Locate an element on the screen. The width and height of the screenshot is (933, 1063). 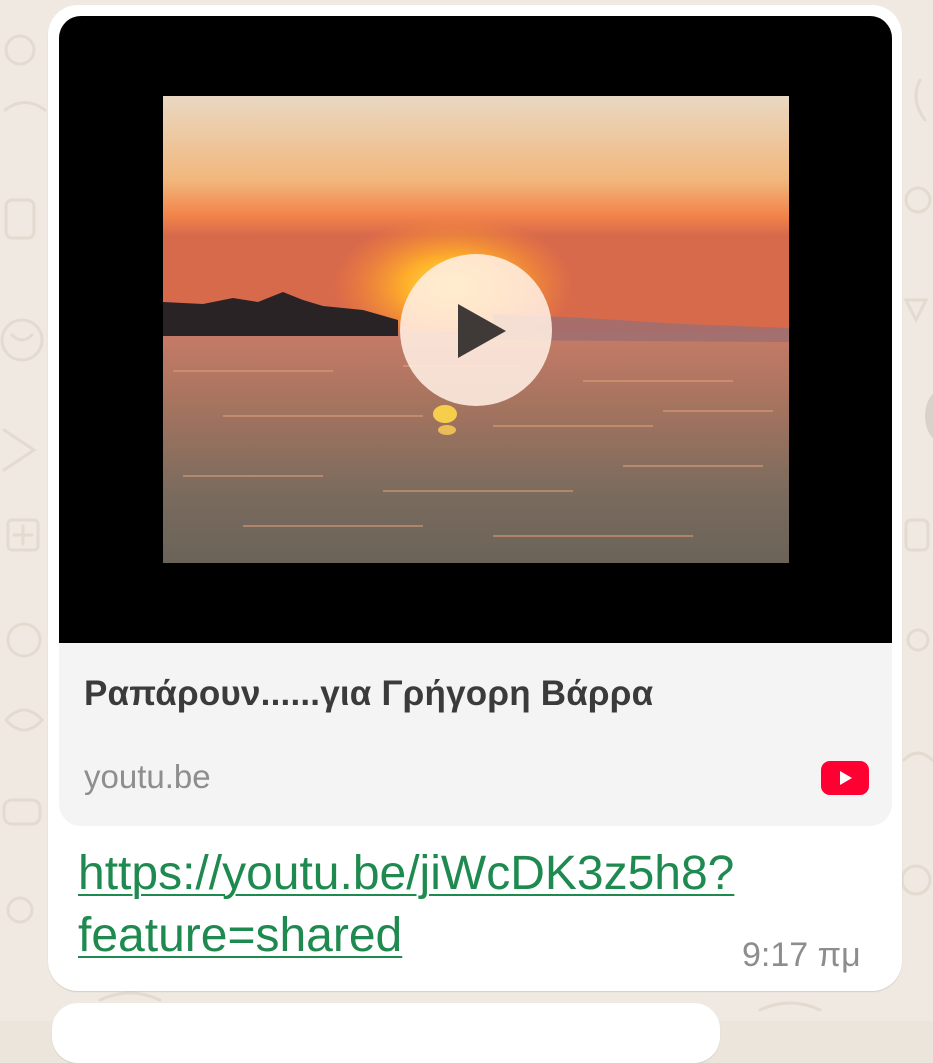
next-message-bubble is located at coordinates (386, 1033).